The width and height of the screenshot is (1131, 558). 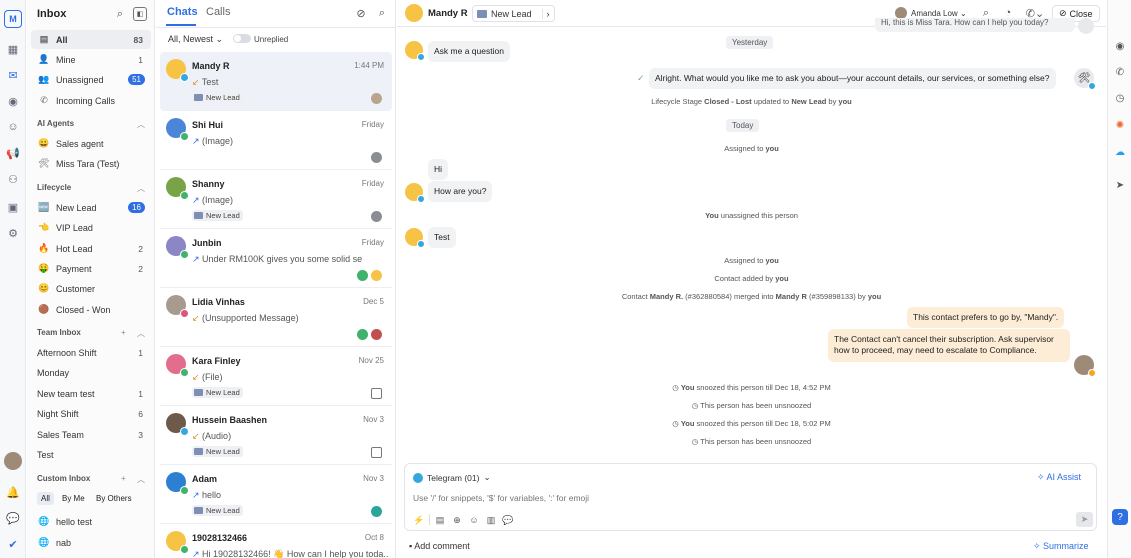 What do you see at coordinates (91, 124) in the screenshot?
I see `ai-agents-header: AI Agents ︿` at bounding box center [91, 124].